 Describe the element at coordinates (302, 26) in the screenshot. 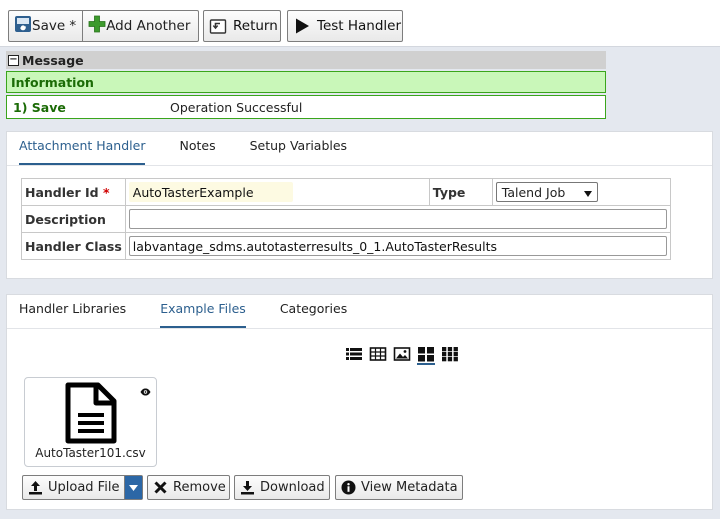

I see `play-icon` at that location.